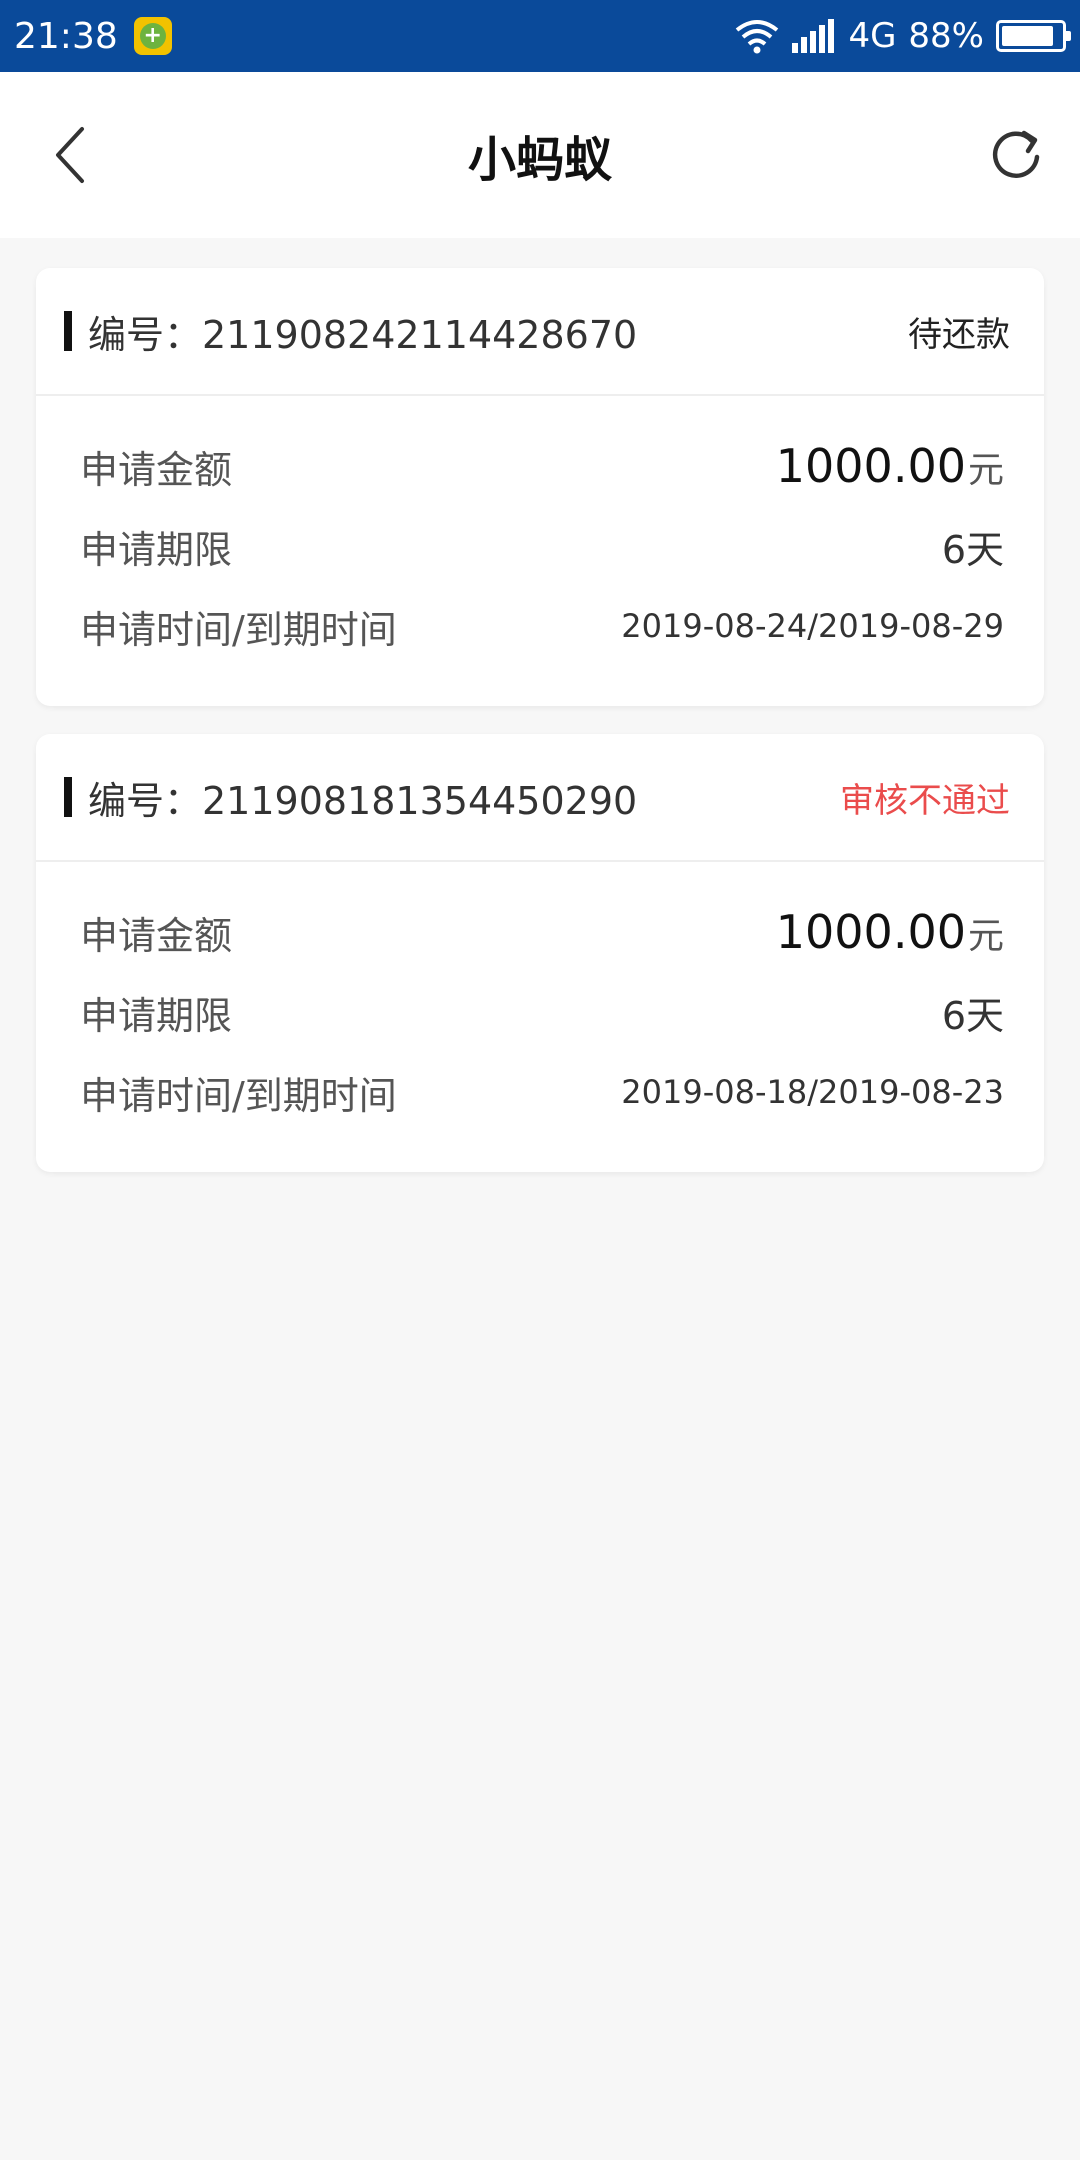 The image size is (1080, 2160). I want to click on date-row: 申请时间/到期时间 2019-08-24/2019-08-29, so click(542, 626).